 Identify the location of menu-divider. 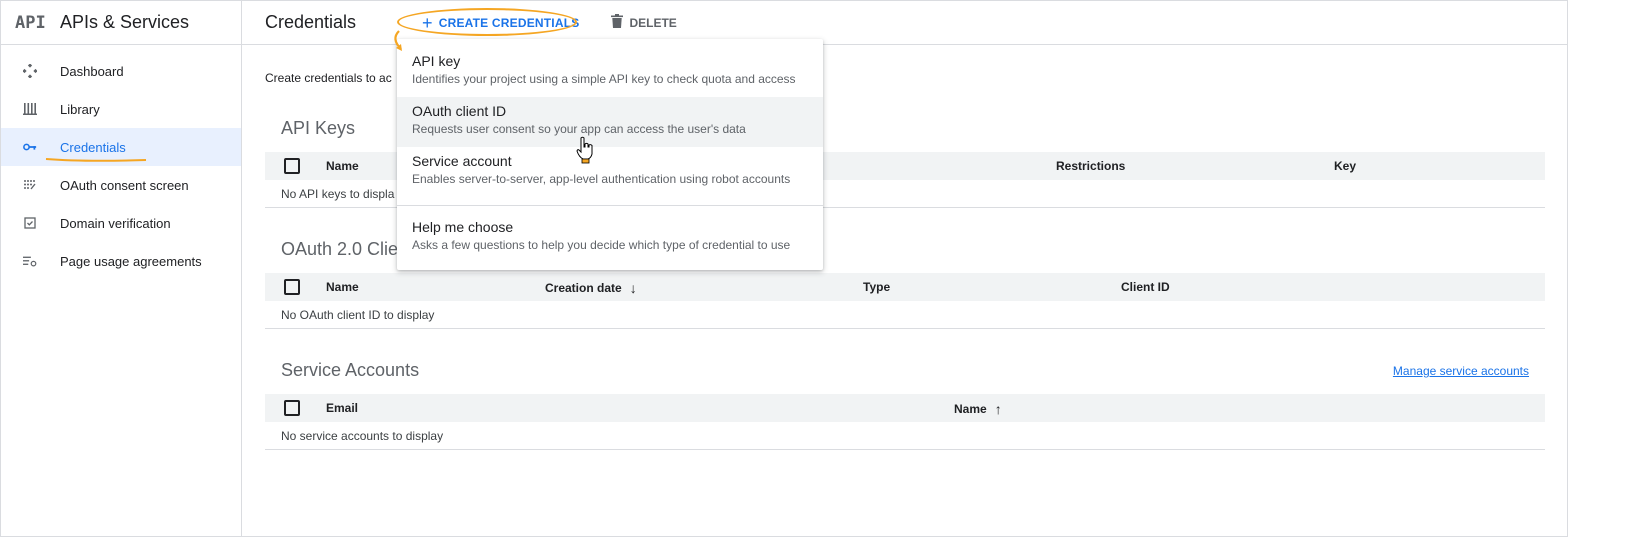
(610, 205).